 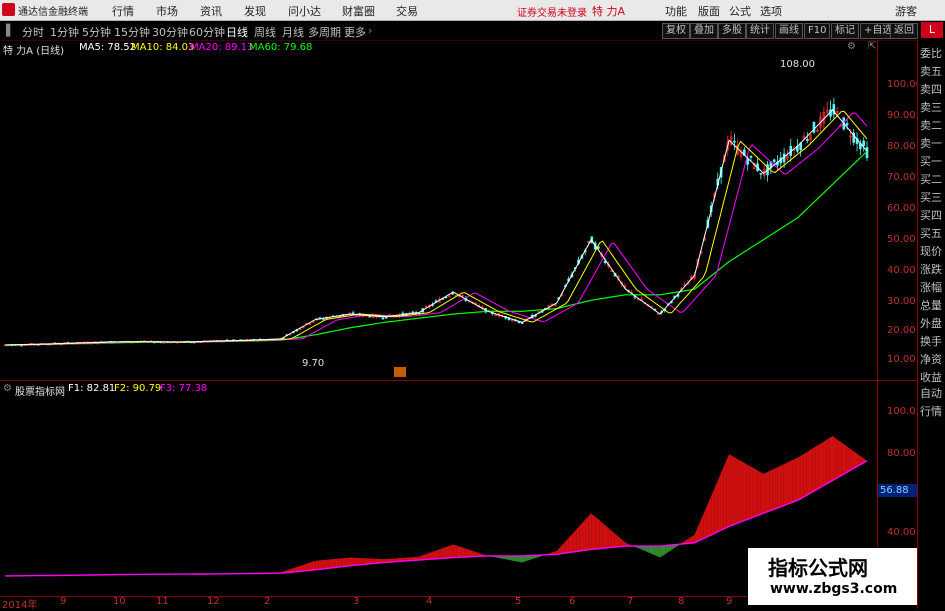 What do you see at coordinates (211, 11) in the screenshot?
I see `menu-item-news: 资讯` at bounding box center [211, 11].